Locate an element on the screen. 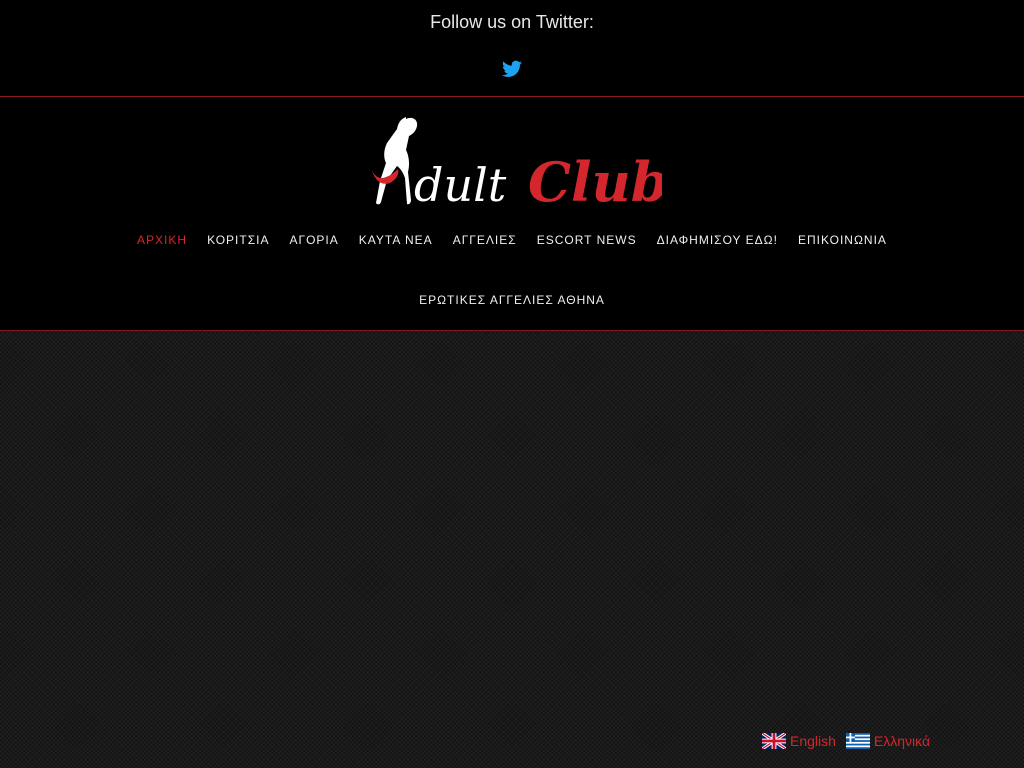  svg-text: dult is located at coordinates (460, 184).